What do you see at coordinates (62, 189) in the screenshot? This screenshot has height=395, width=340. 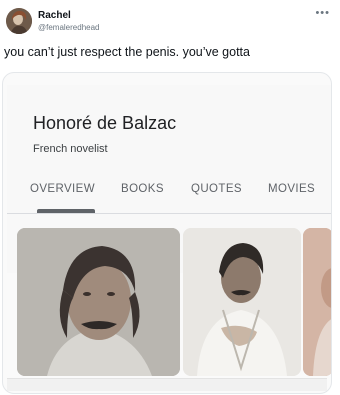 I see `tab-overview: OVERVIEW` at bounding box center [62, 189].